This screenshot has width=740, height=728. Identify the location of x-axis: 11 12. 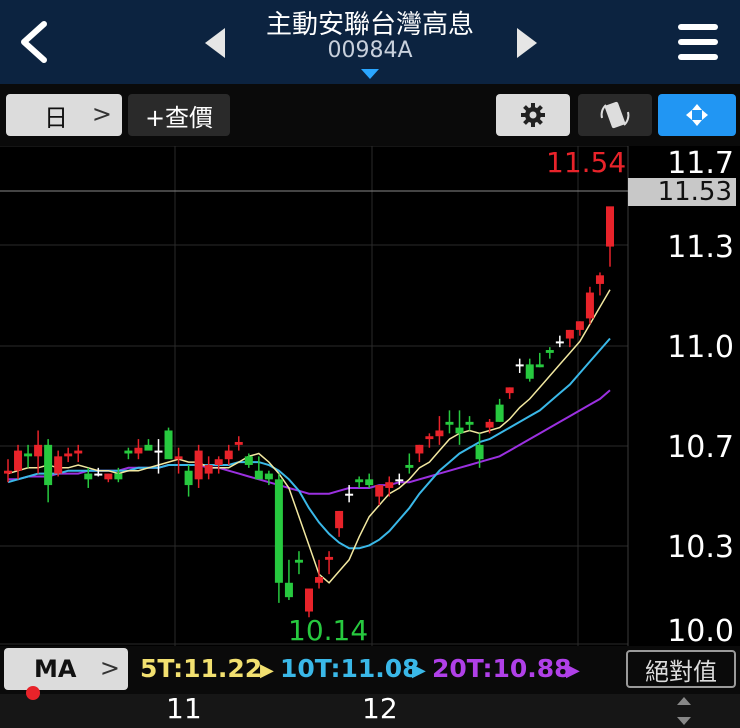
(370, 710).